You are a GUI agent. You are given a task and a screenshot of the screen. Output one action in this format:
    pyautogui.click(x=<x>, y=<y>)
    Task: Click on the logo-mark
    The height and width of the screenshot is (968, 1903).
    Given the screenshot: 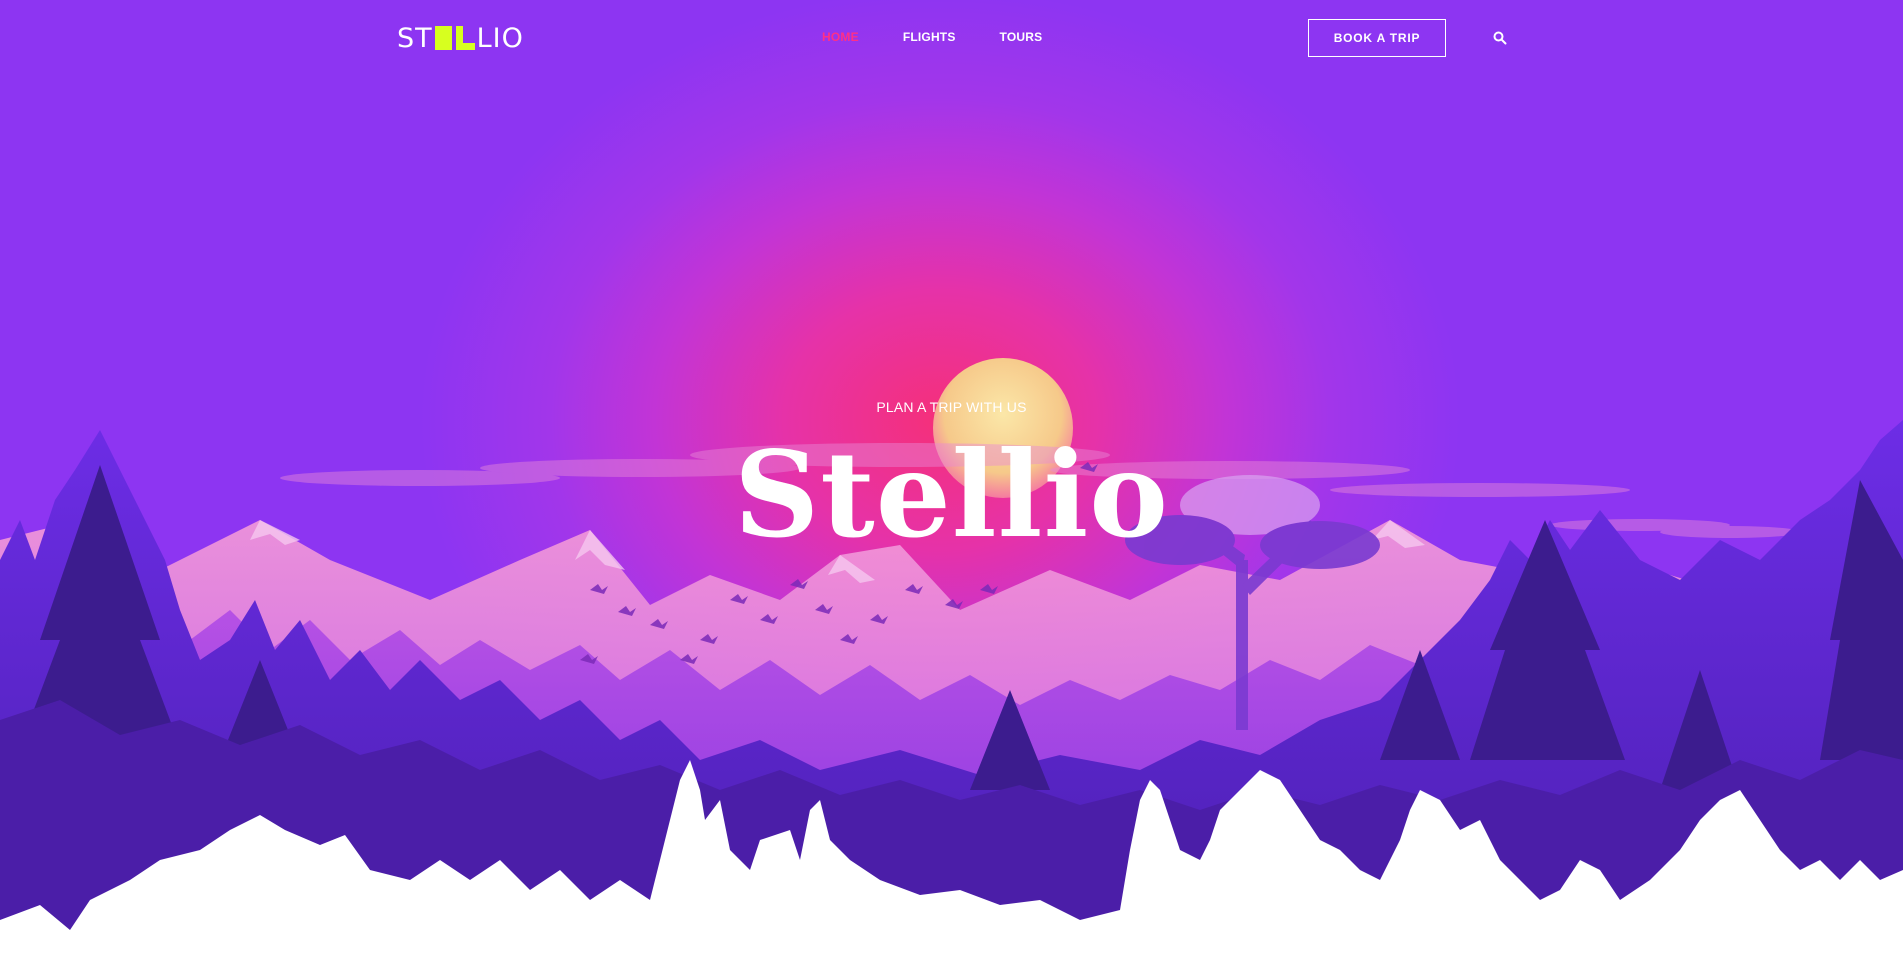 What is the action you would take?
    pyautogui.click(x=454, y=38)
    